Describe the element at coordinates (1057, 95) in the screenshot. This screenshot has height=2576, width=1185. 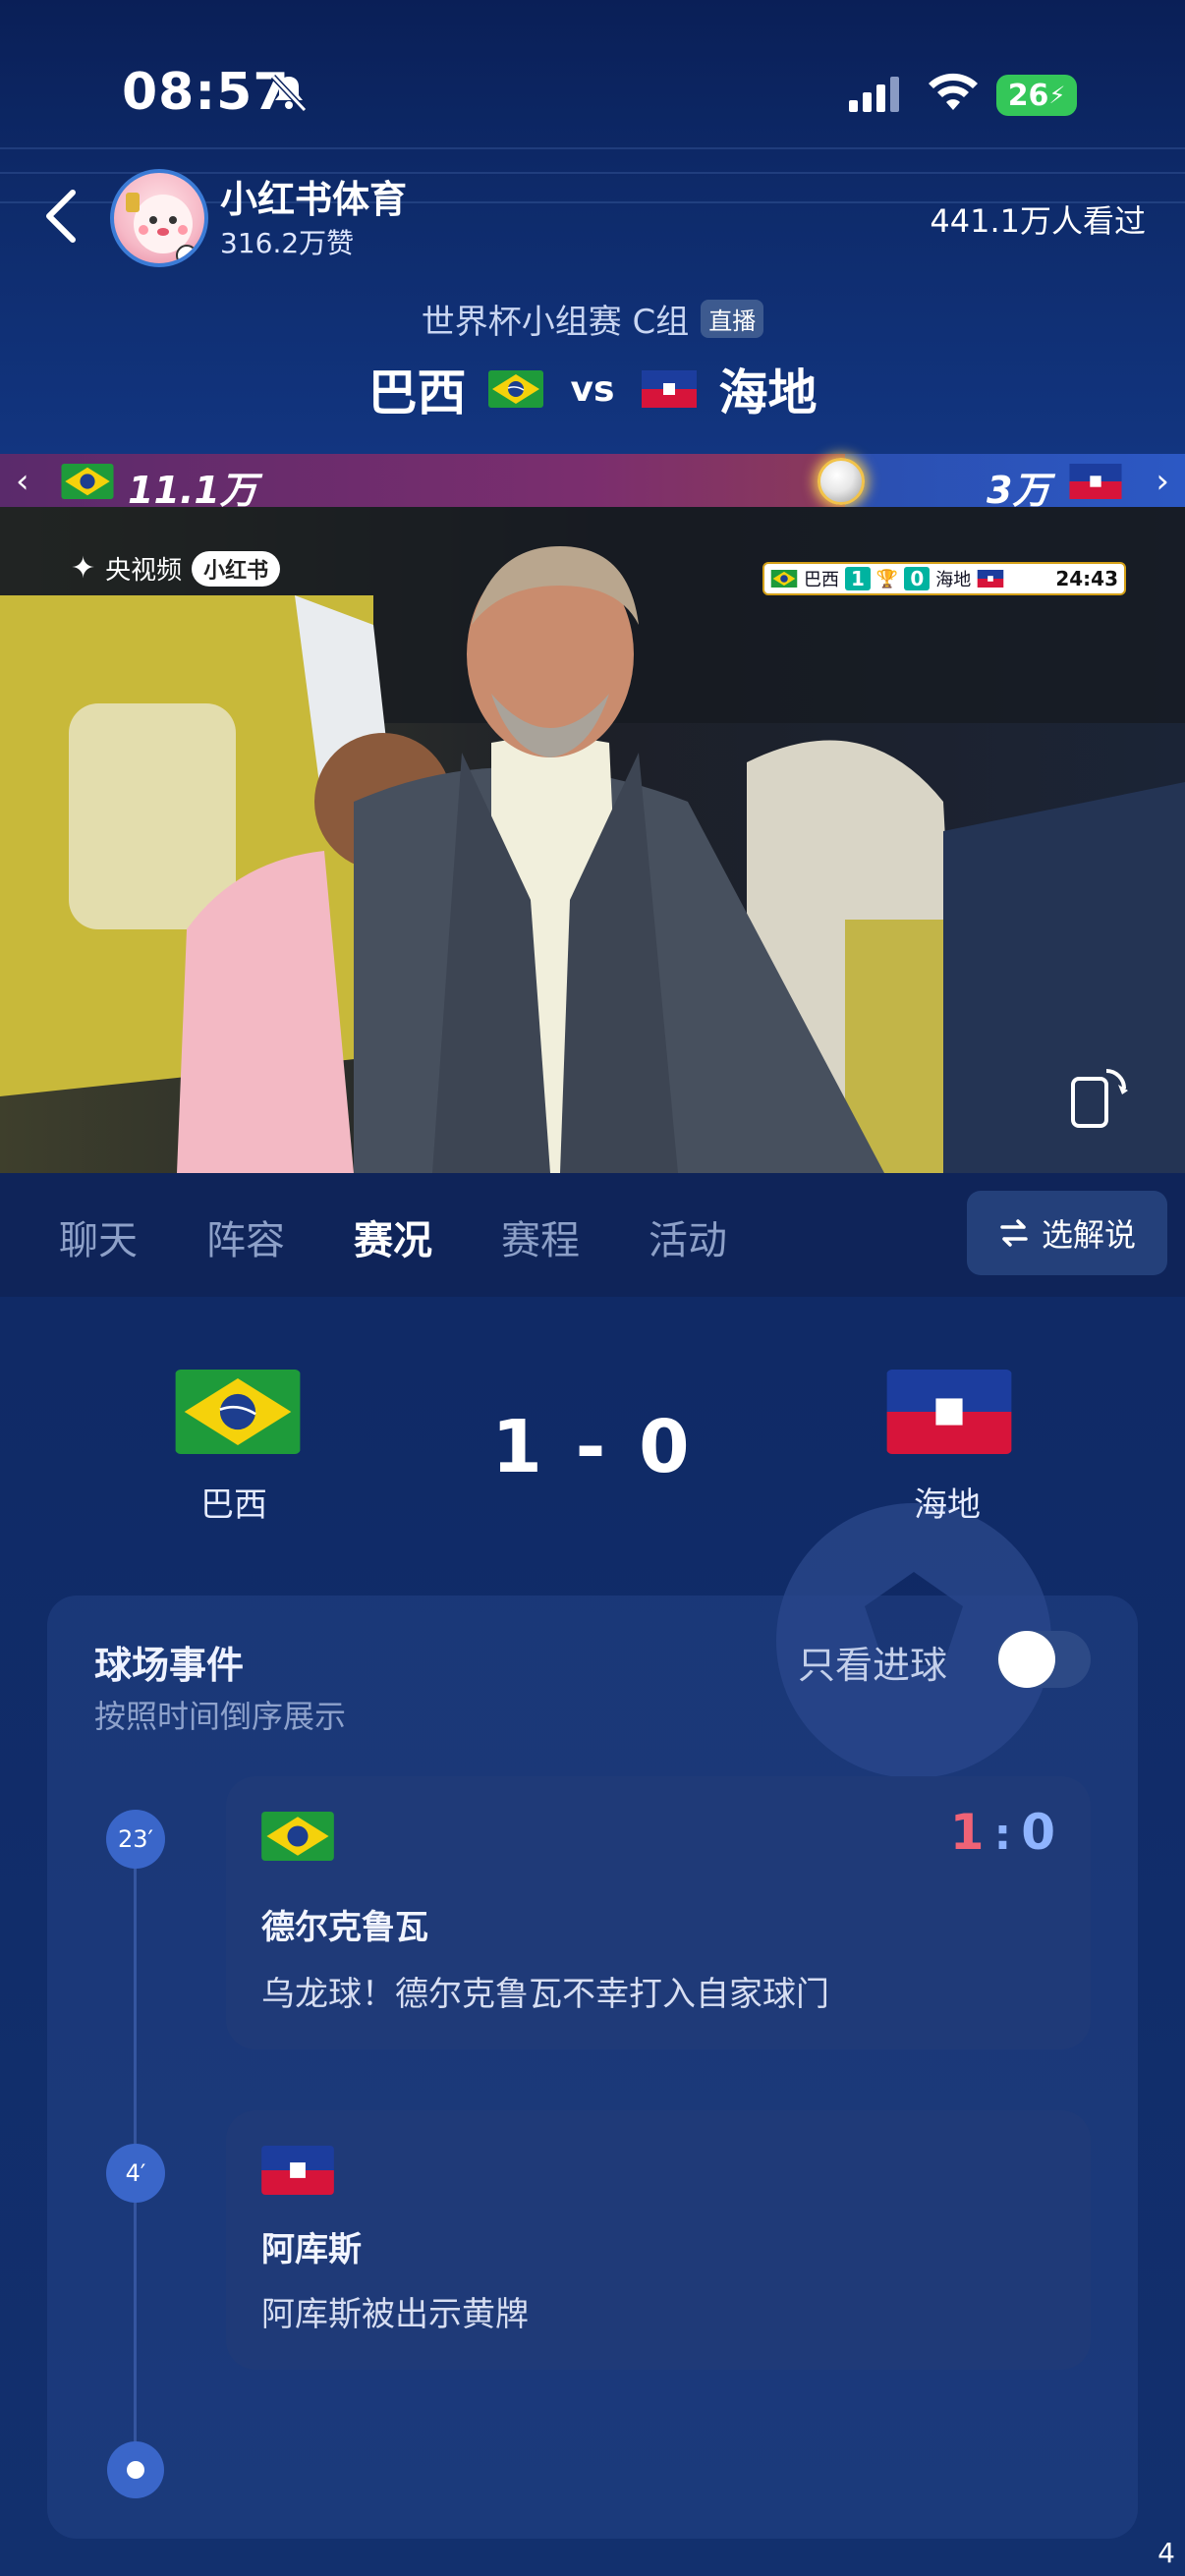
I see `charging-icon: ⚡` at that location.